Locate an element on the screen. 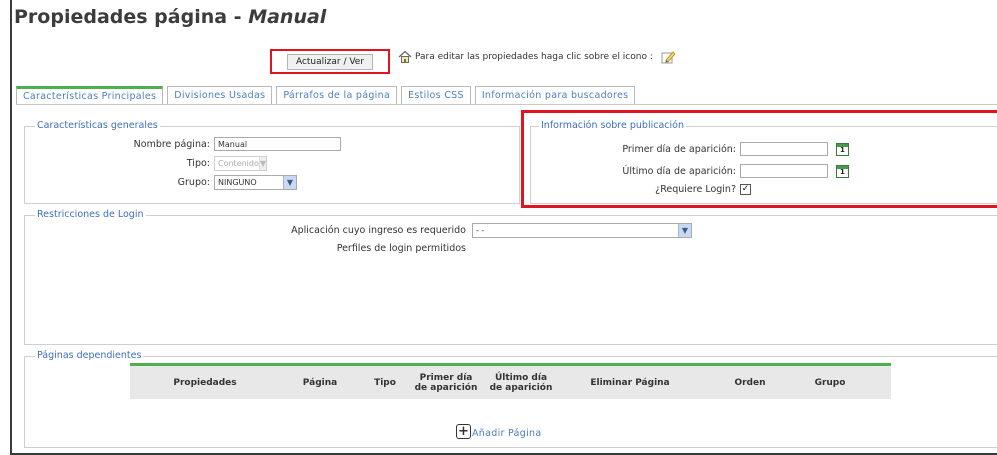 The height and width of the screenshot is (455, 997). col-type: Tipo is located at coordinates (385, 382).